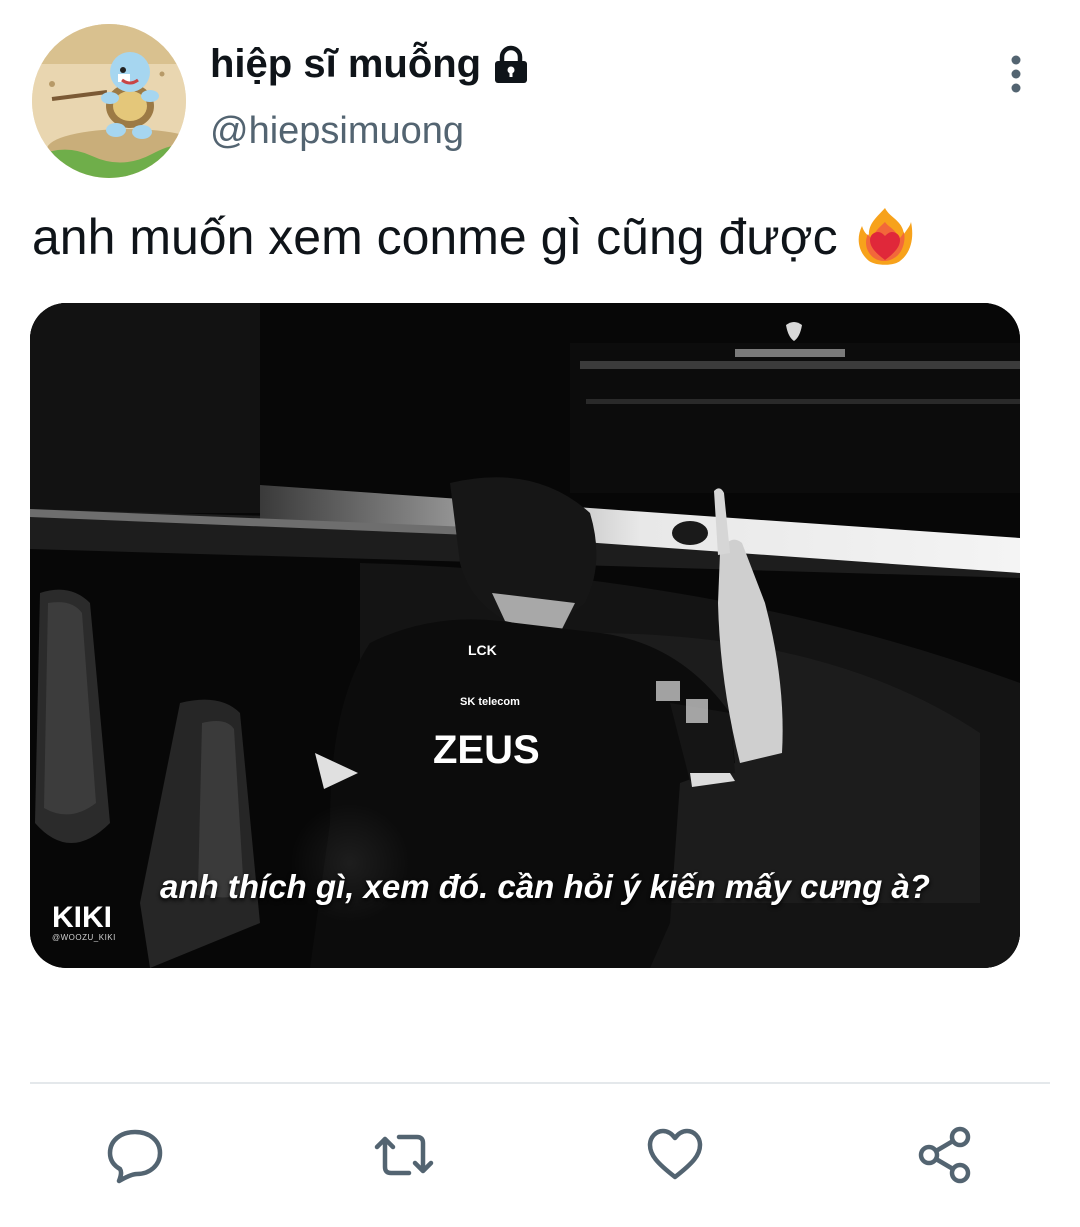 This screenshot has height=1227, width=1080. I want to click on like-button, so click(675, 1155).